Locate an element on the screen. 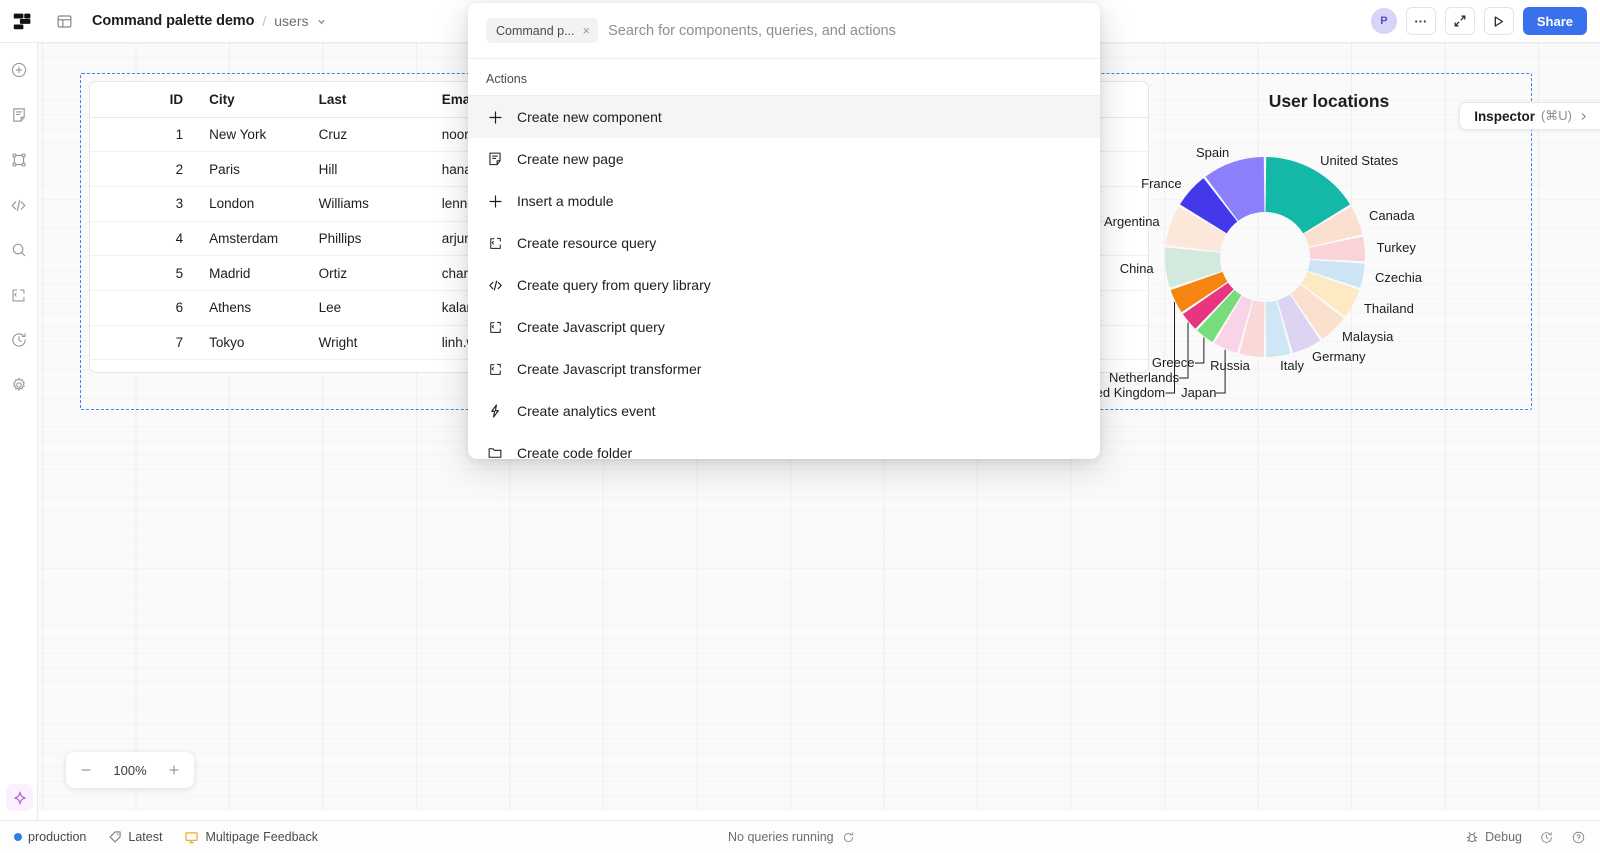 The height and width of the screenshot is (853, 1600). inspector-shortcut: (⌘U) is located at coordinates (1556, 115).